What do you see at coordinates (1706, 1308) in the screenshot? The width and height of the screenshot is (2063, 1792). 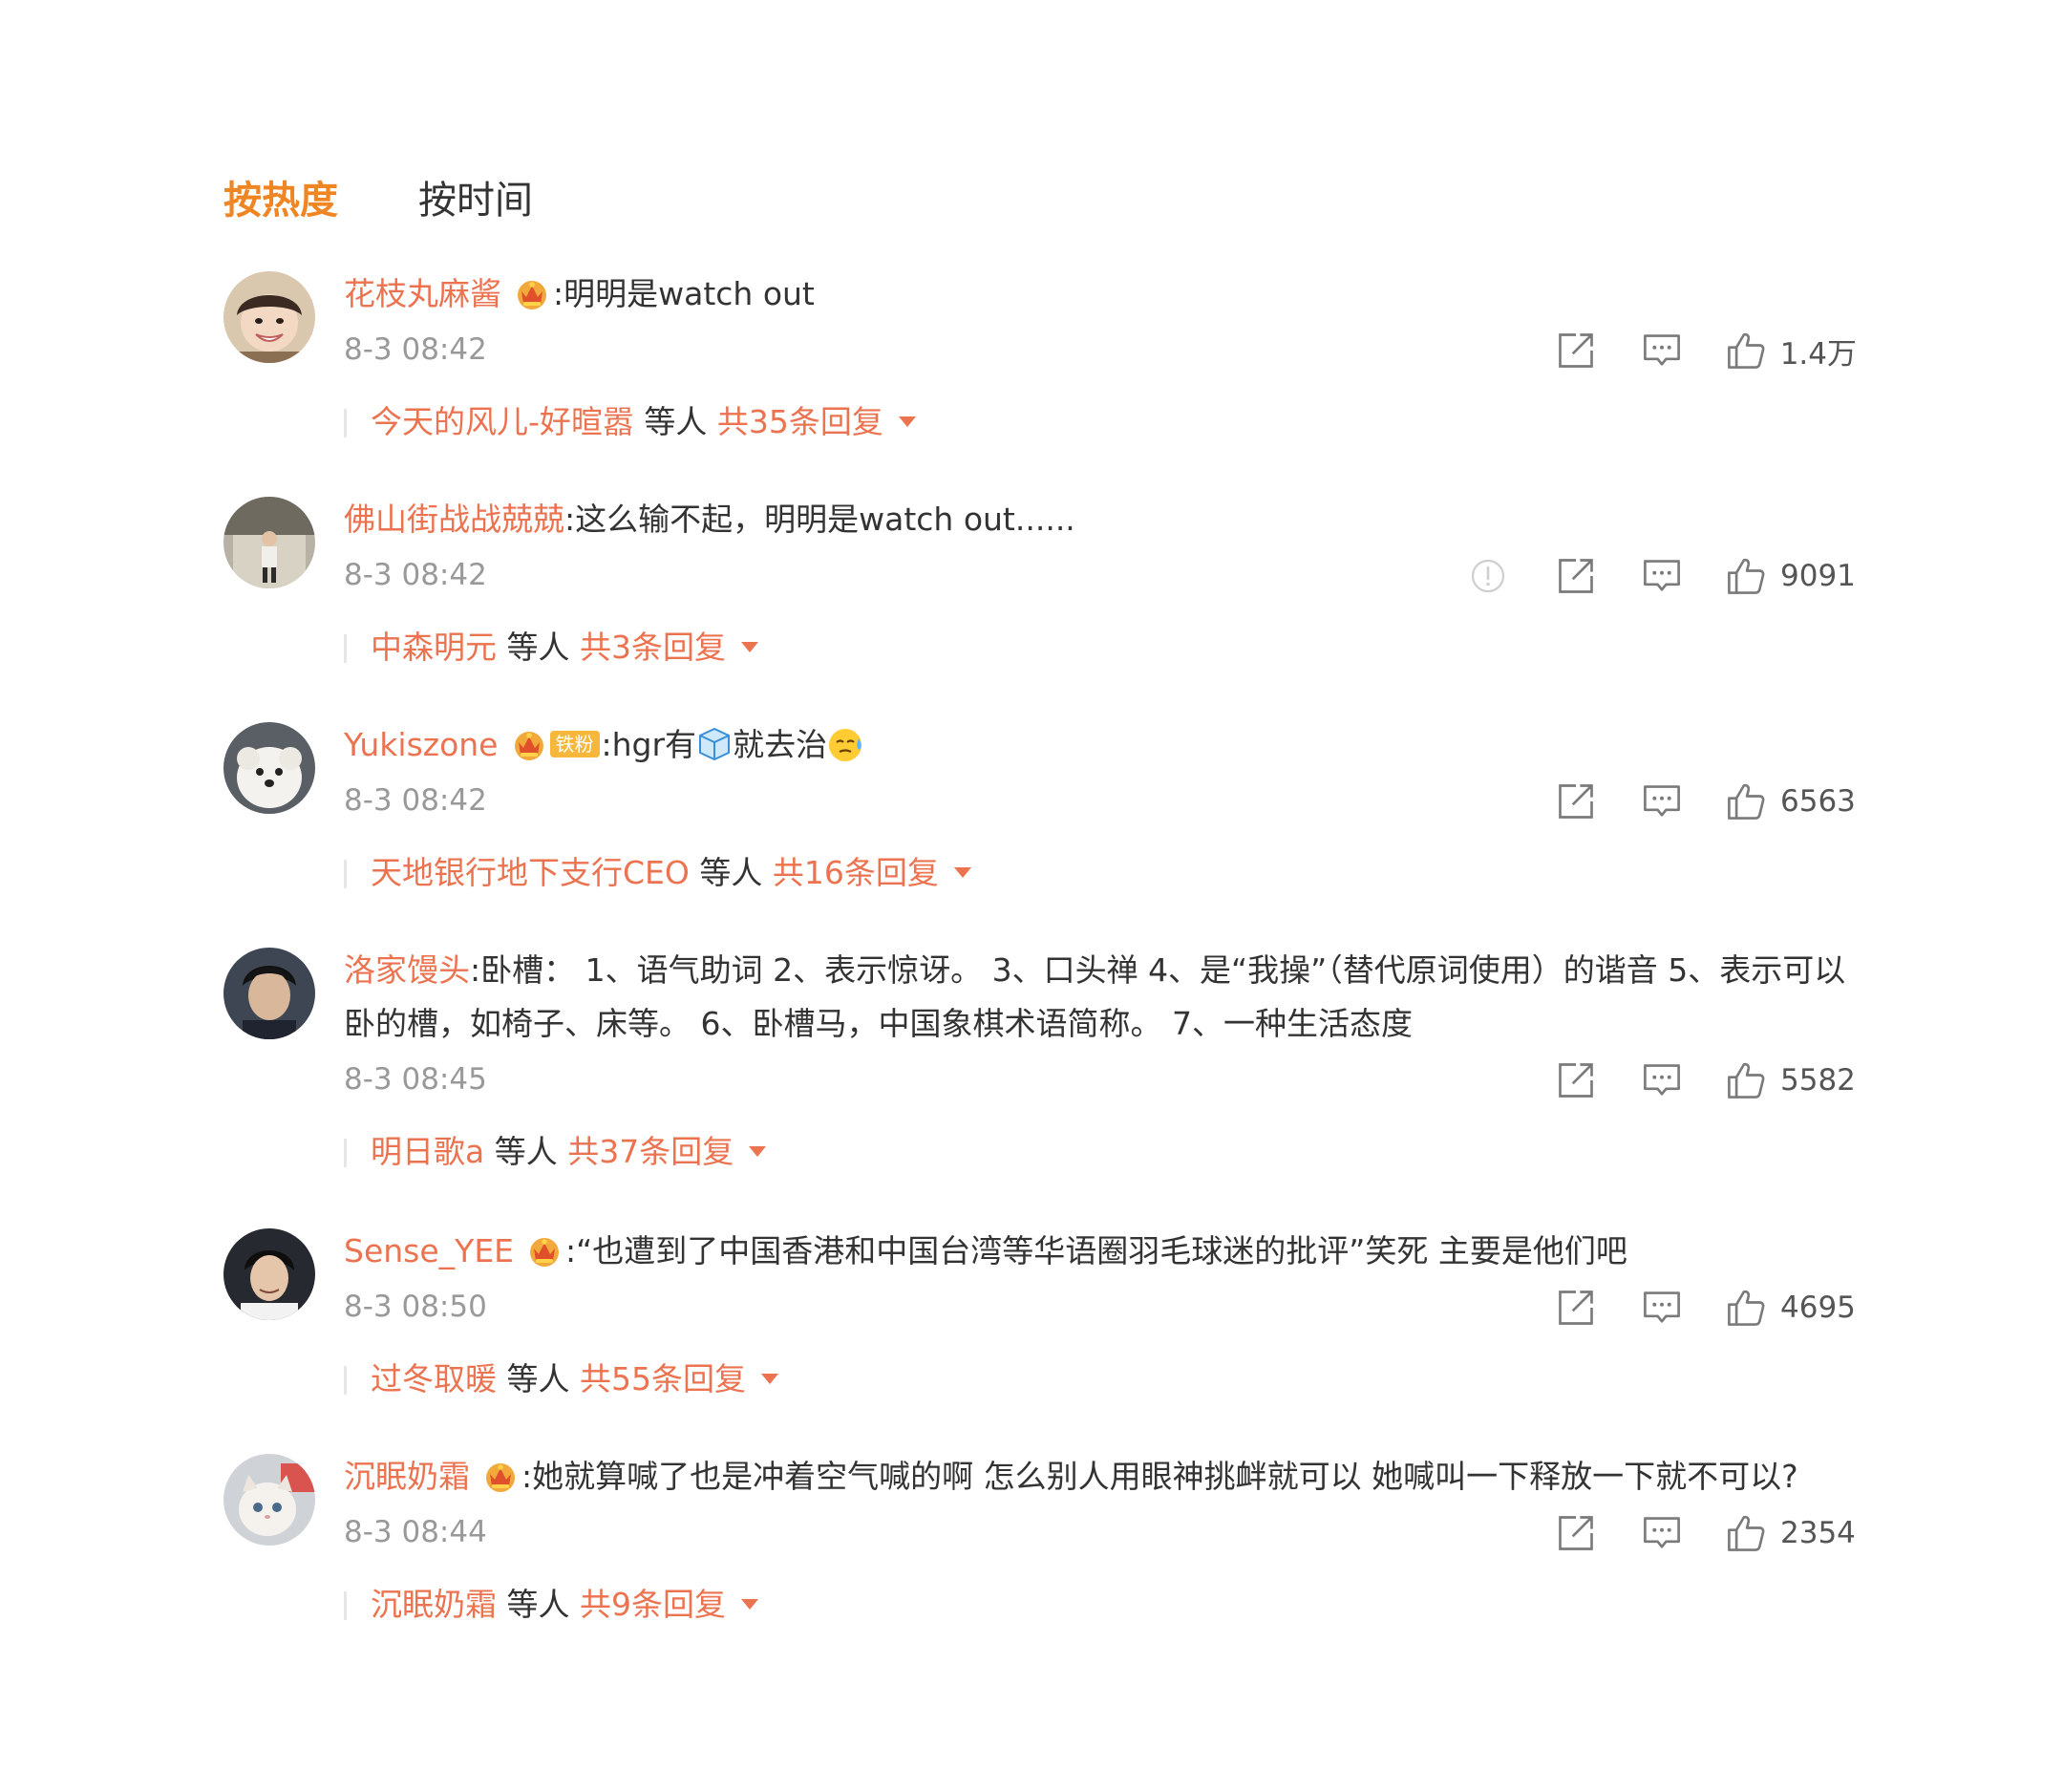 I see `comment-actions: 4695` at bounding box center [1706, 1308].